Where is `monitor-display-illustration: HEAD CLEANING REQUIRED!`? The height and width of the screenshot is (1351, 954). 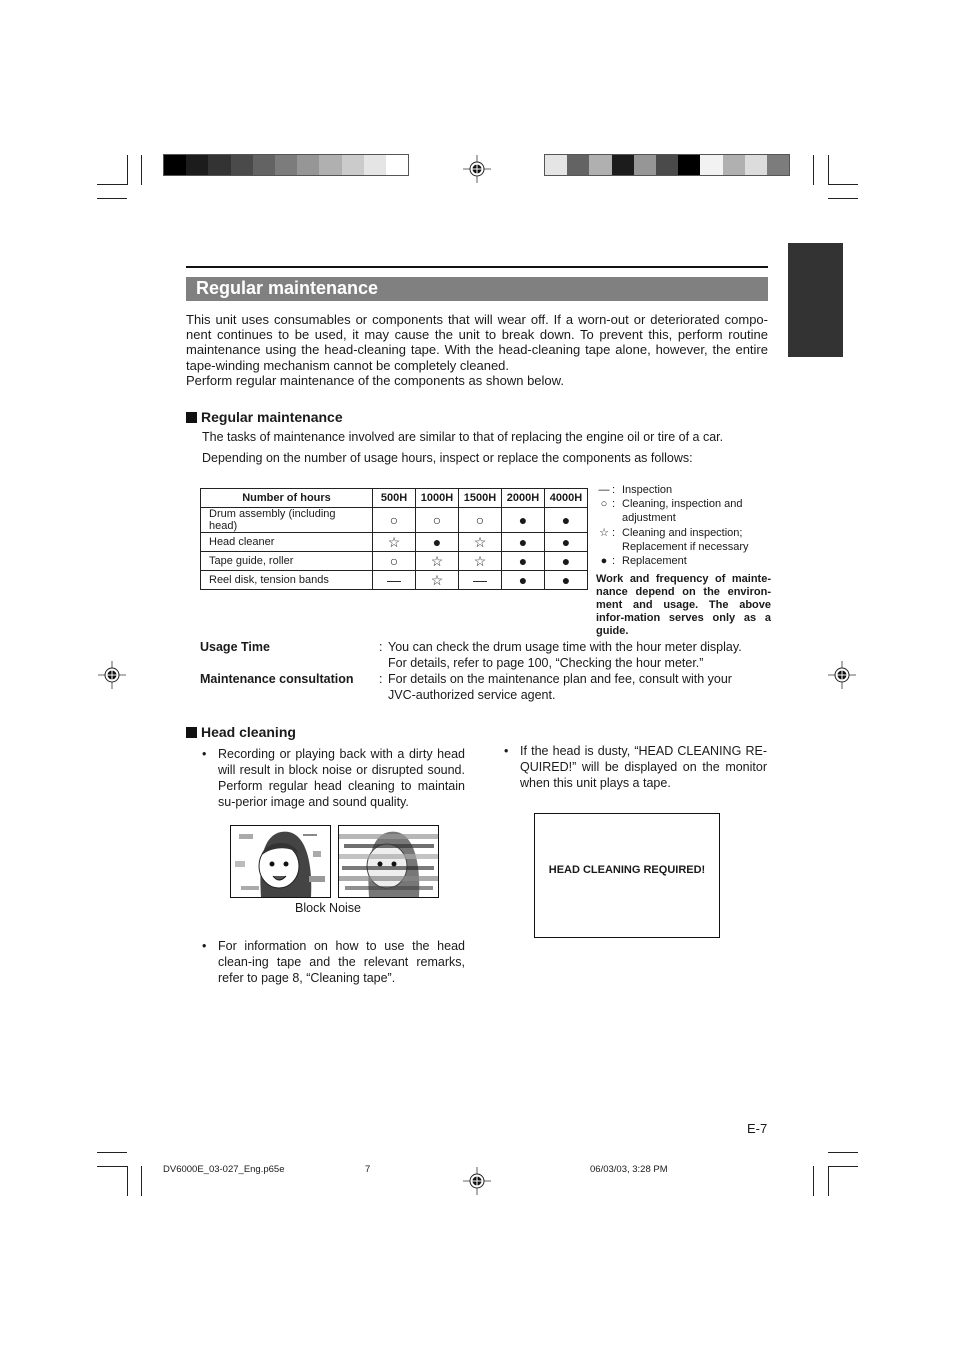 monitor-display-illustration: HEAD CLEANING REQUIRED! is located at coordinates (627, 875).